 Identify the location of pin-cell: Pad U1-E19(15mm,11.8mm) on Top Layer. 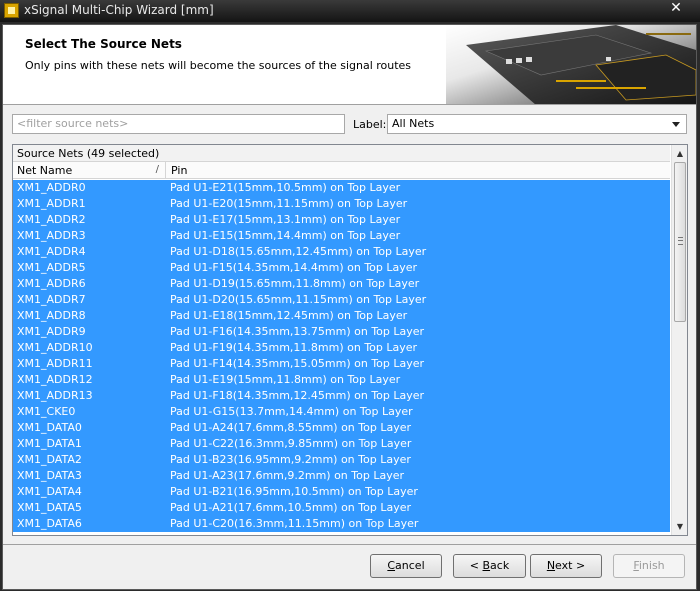
(285, 379).